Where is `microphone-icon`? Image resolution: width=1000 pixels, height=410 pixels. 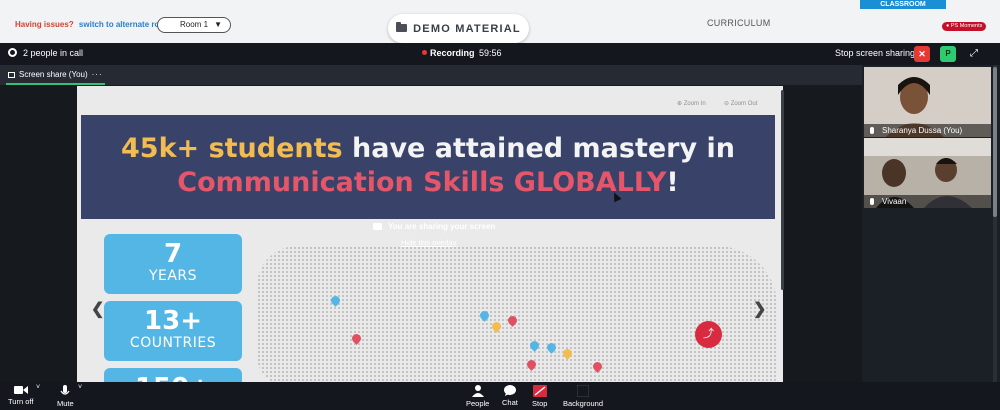
microphone-icon is located at coordinates (65, 390).